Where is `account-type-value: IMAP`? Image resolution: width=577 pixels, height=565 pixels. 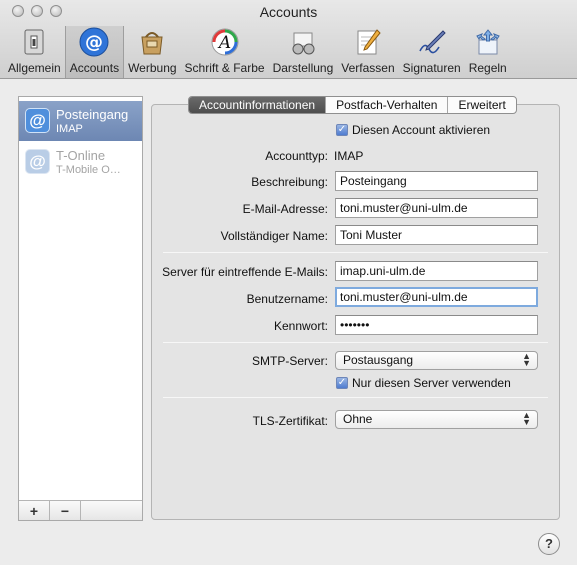
account-type-value: IMAP is located at coordinates (349, 156).